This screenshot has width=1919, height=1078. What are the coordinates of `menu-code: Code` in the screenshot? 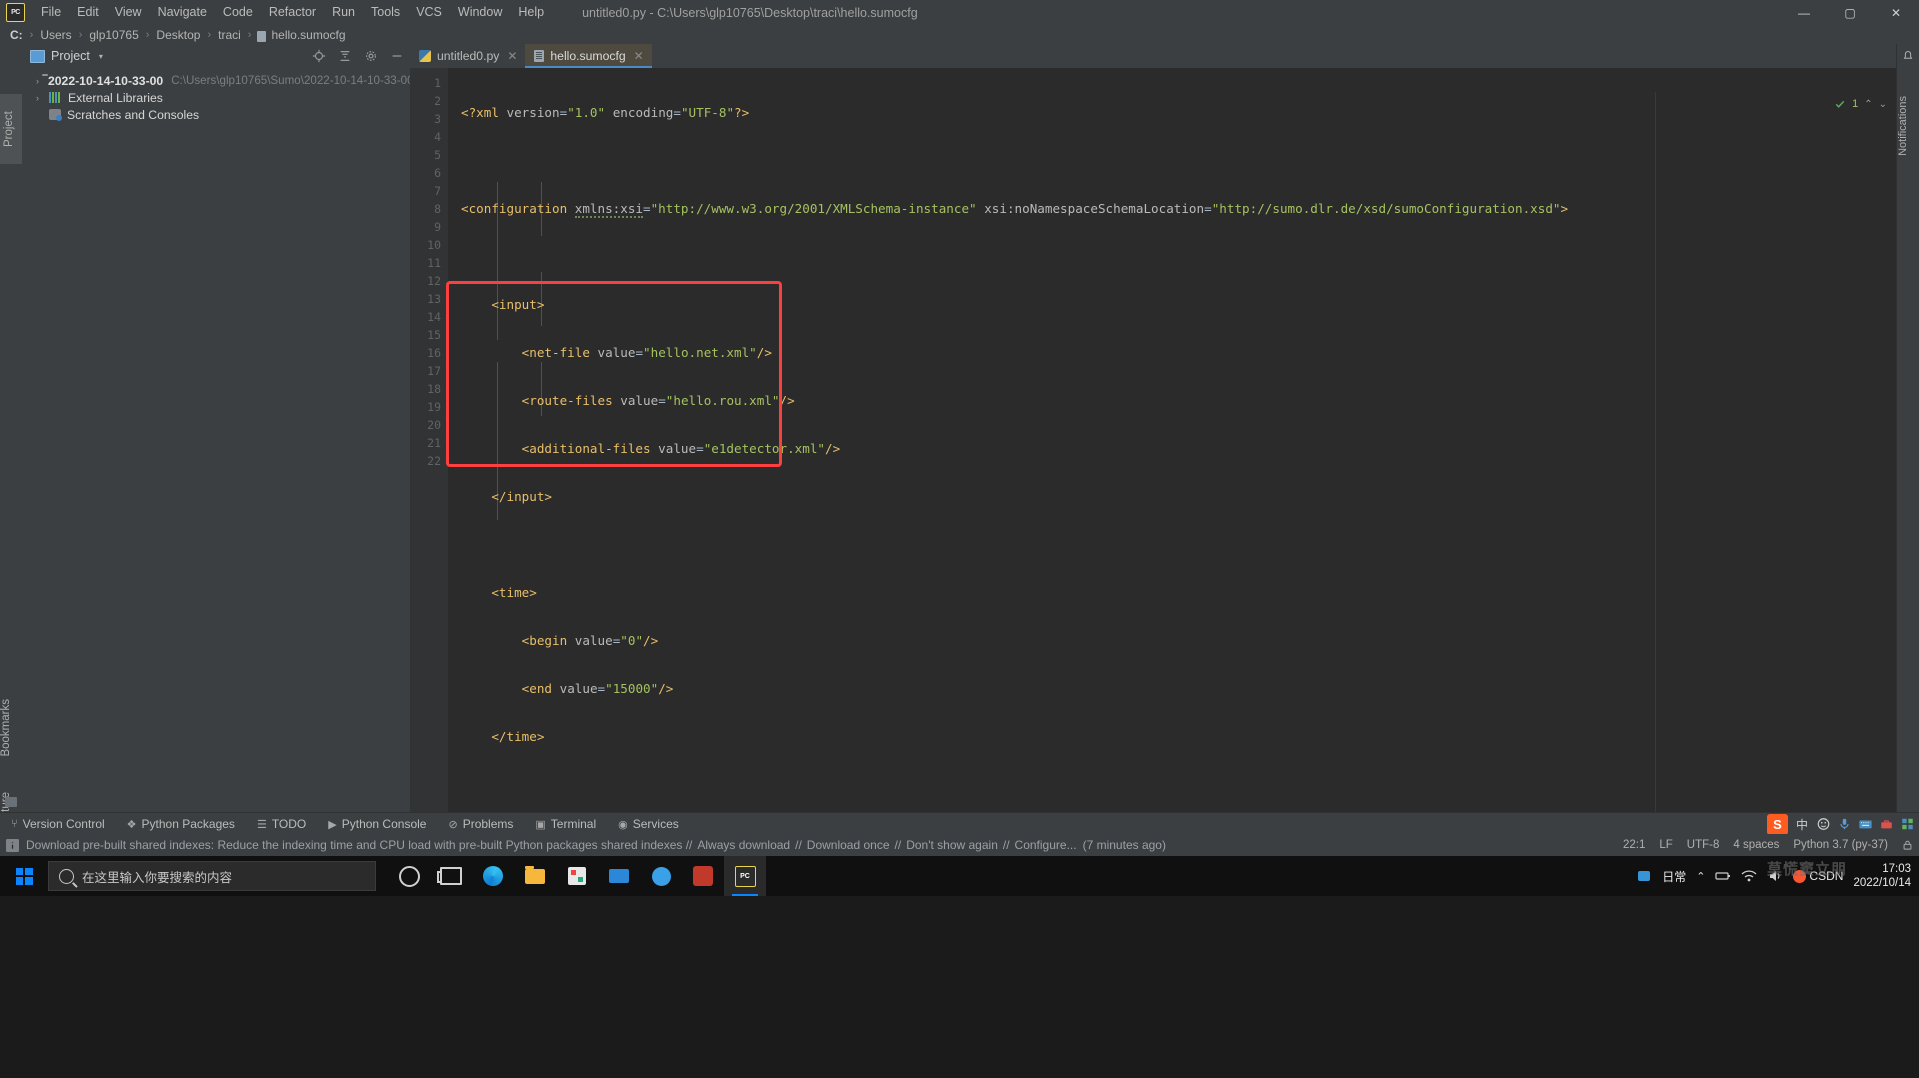 It's located at (238, 12).